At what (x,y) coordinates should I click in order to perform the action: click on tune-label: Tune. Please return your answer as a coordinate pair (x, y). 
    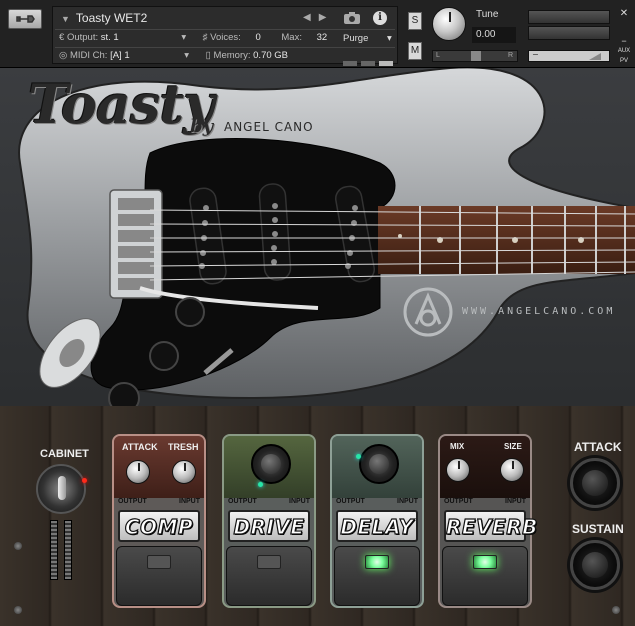
    Looking at the image, I should click on (487, 14).